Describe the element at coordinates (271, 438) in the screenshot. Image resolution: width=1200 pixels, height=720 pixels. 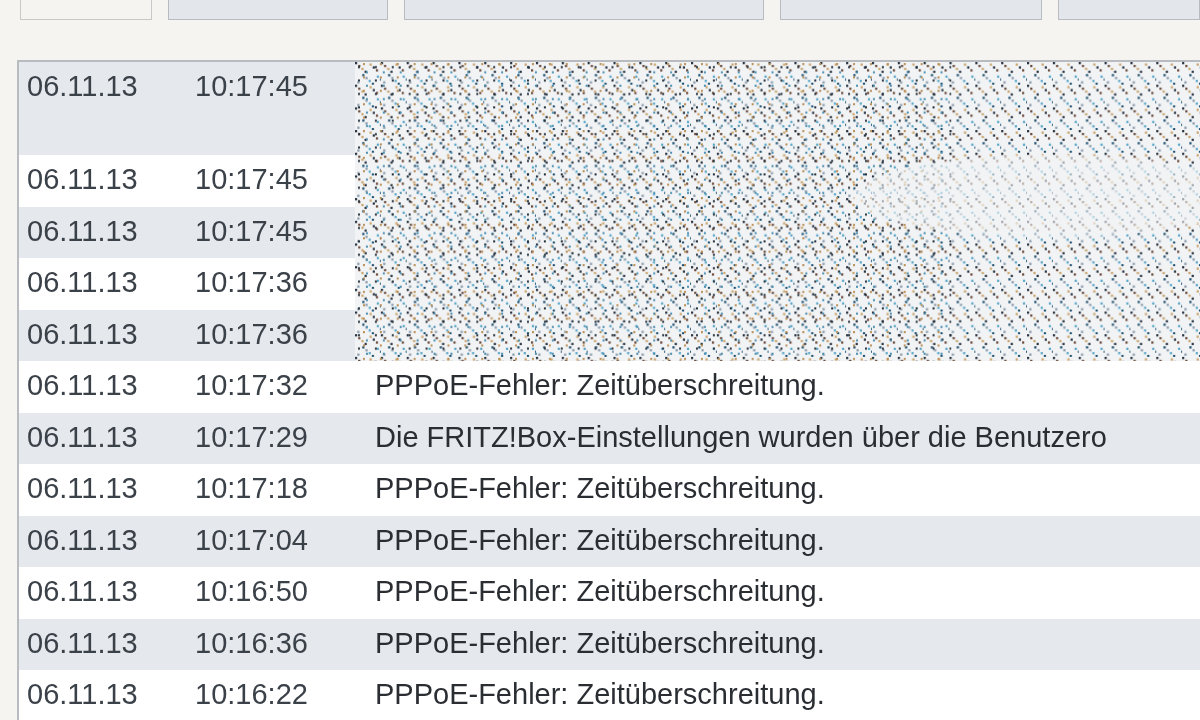
I see `time-cell: 10:17:29` at that location.